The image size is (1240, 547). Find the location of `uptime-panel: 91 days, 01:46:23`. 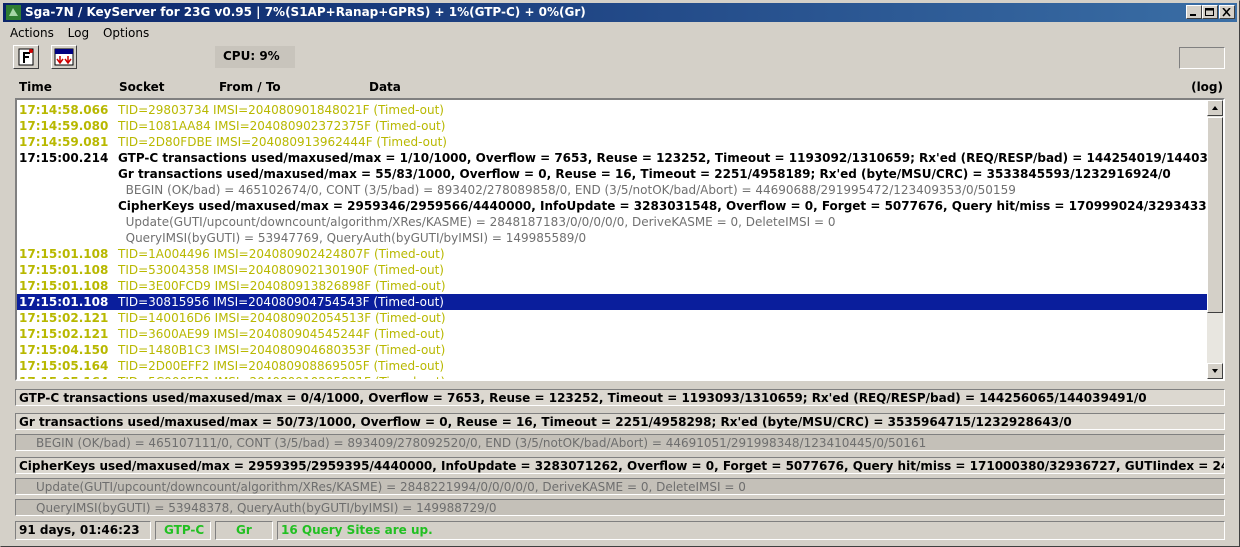

uptime-panel: 91 days, 01:46:23 is located at coordinates (83, 530).